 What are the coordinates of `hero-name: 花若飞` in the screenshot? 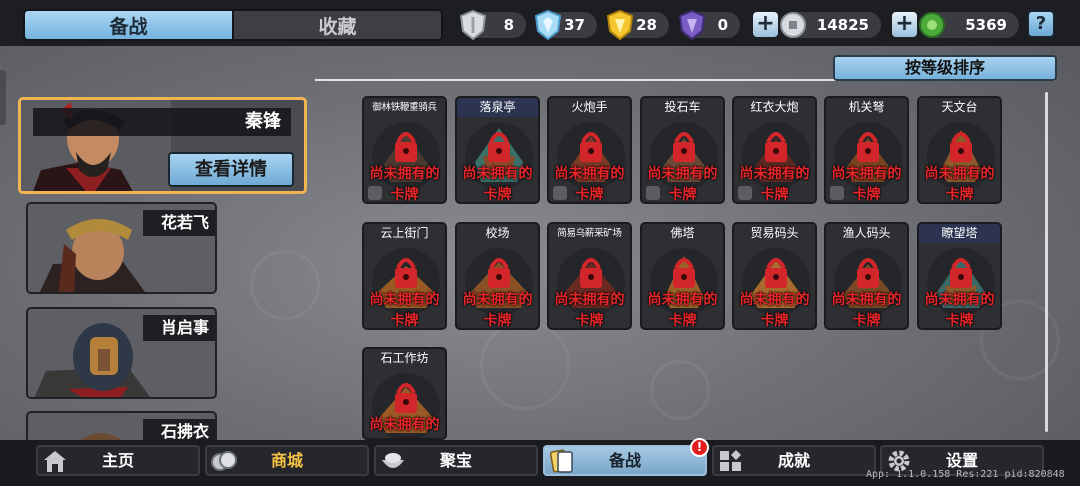 It's located at (179, 223).